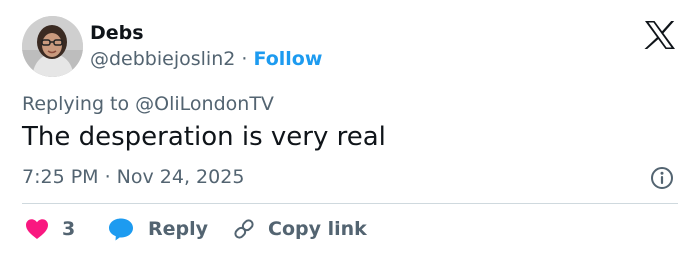 The image size is (700, 256). I want to click on heart-icon, so click(37, 229).